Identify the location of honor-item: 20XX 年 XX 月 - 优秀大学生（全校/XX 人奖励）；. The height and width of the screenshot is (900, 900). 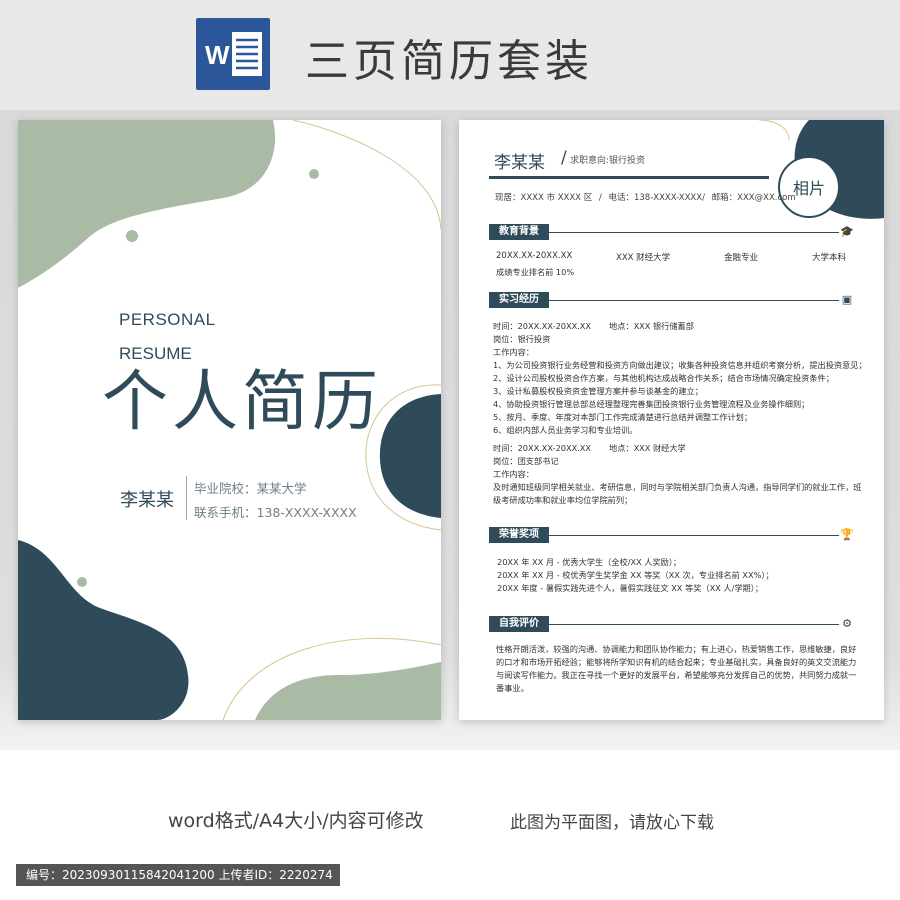
(589, 562).